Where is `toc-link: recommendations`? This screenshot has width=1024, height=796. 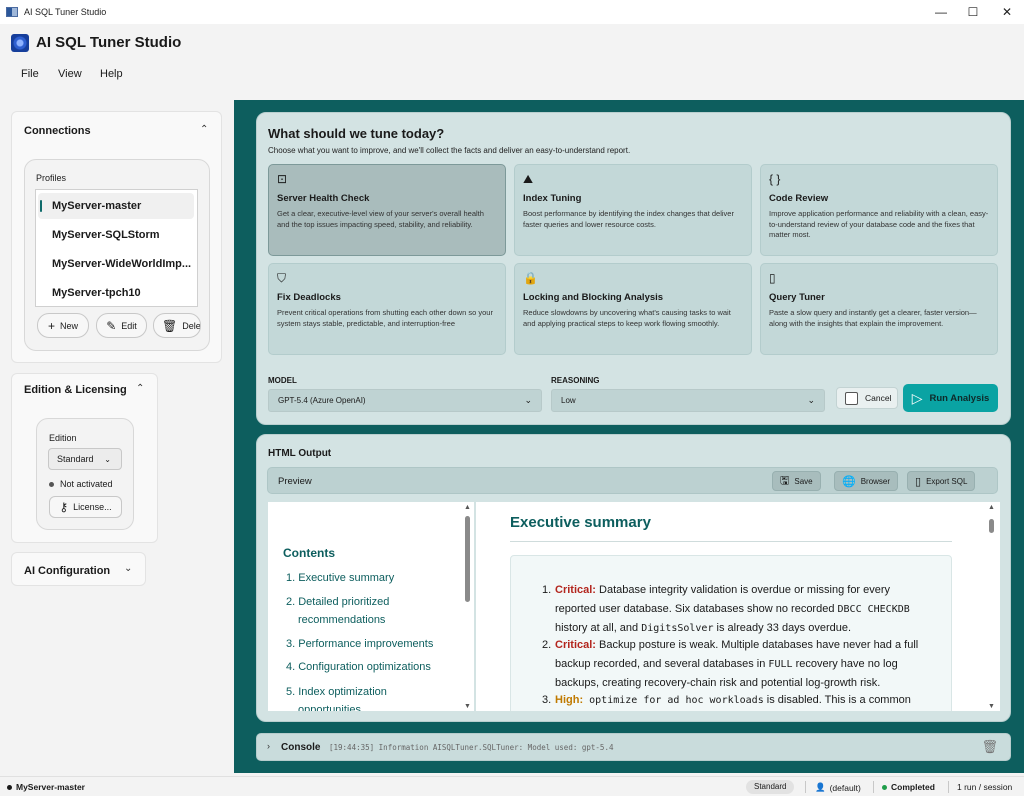
toc-link: recommendations is located at coordinates (341, 620).